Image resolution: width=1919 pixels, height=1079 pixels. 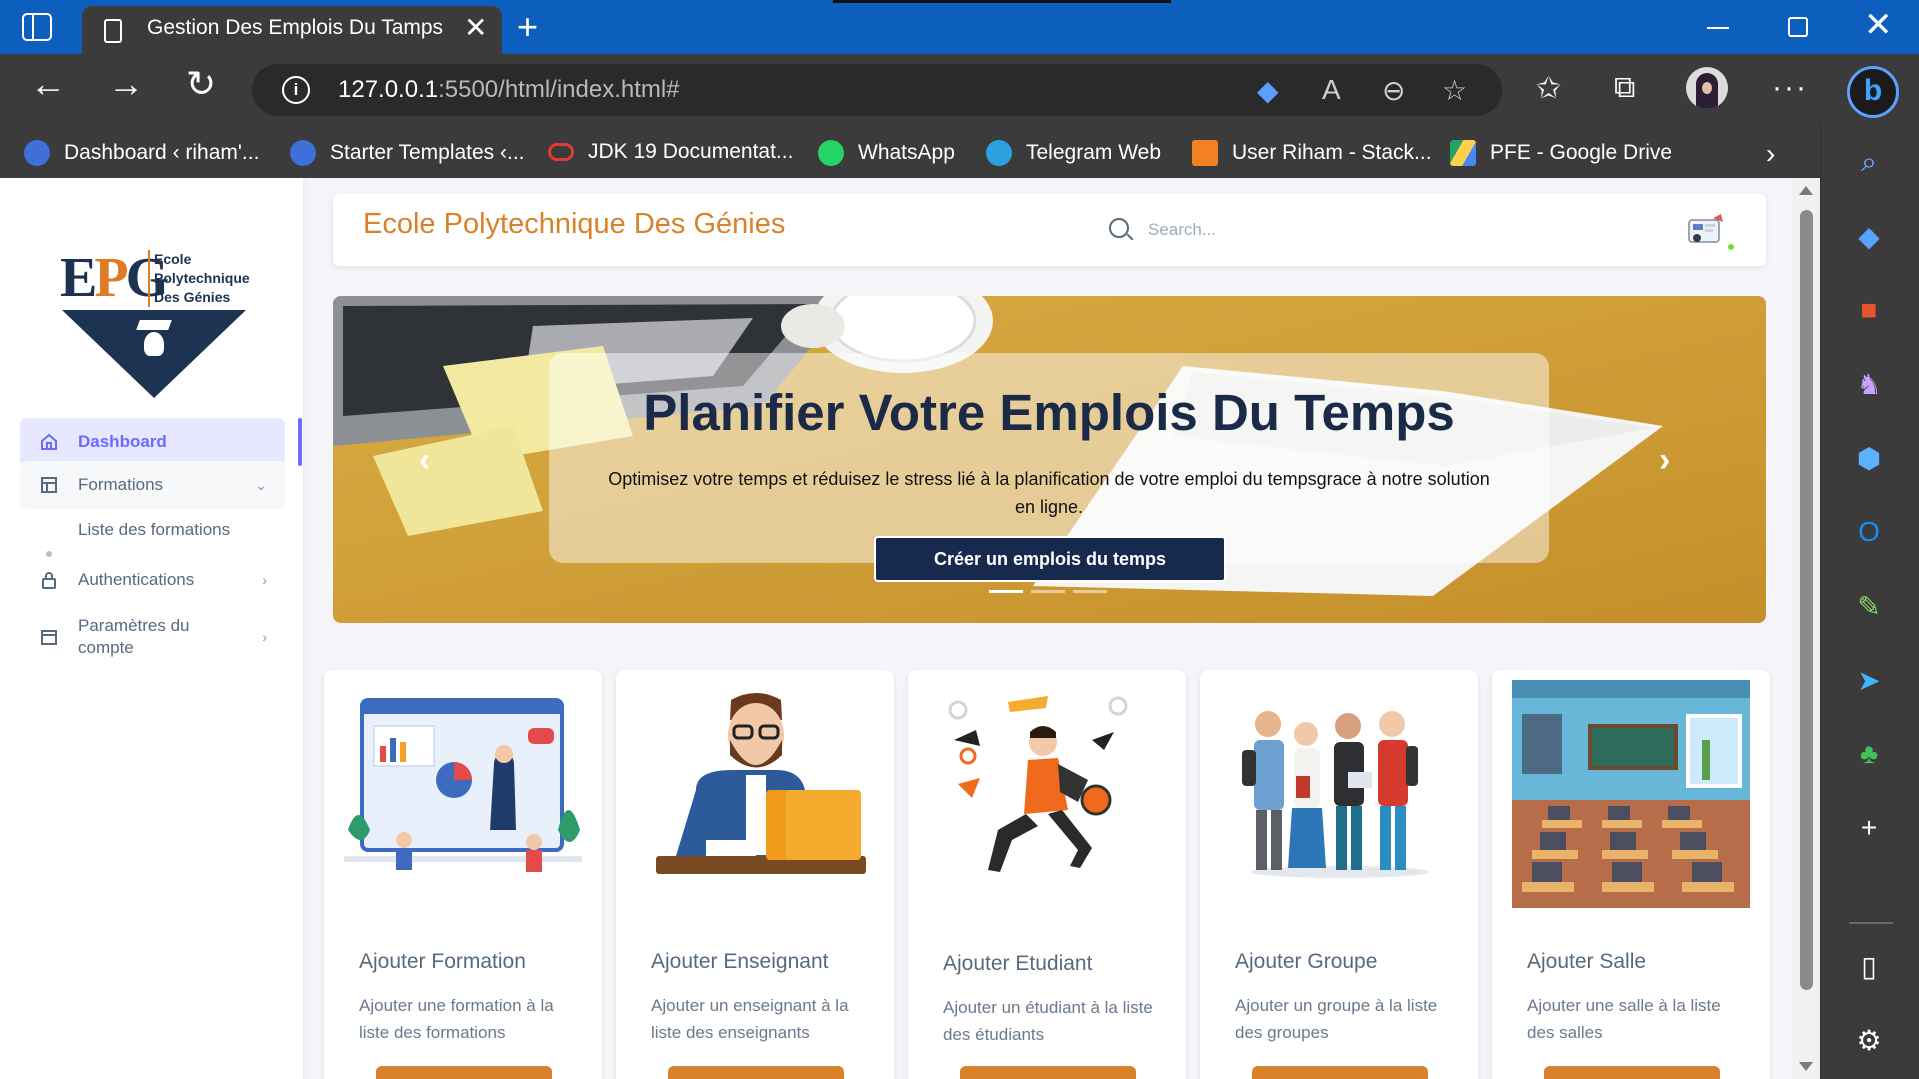 What do you see at coordinates (1561, 153) in the screenshot?
I see `bookmark-item: PFE - Google Drive` at bounding box center [1561, 153].